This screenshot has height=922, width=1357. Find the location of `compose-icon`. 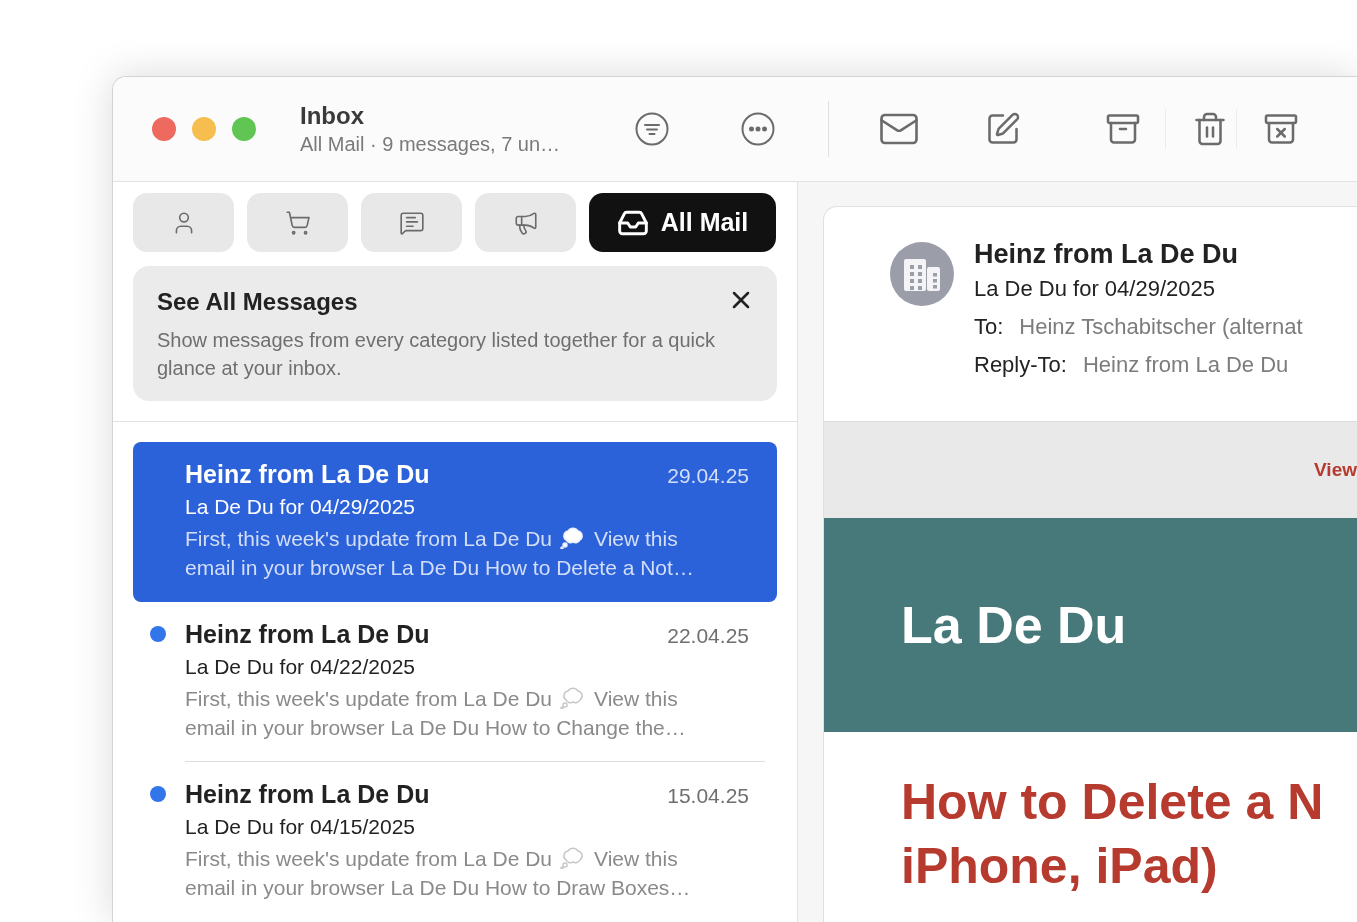

compose-icon is located at coordinates (1003, 129).